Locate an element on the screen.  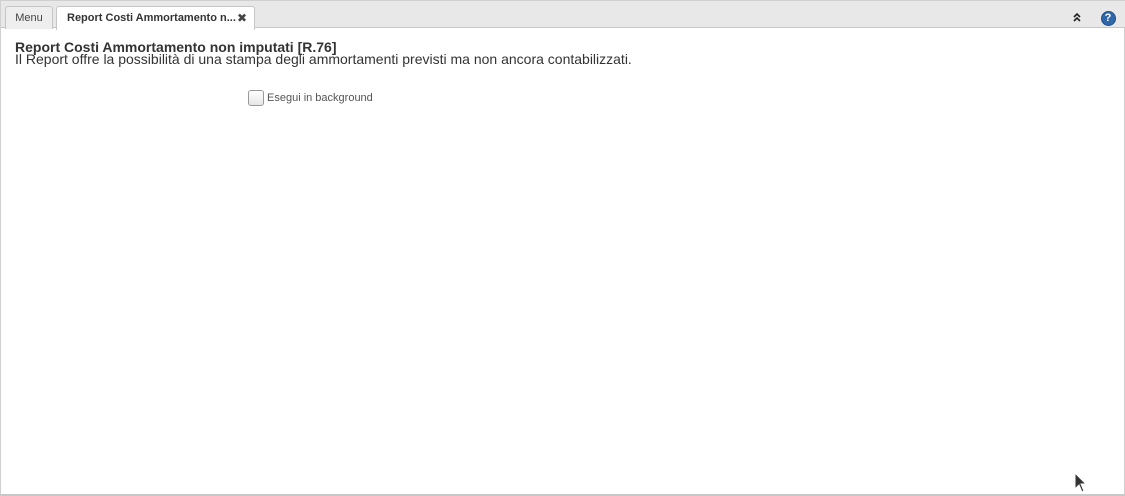
background-option: Esegui in background is located at coordinates (310, 98).